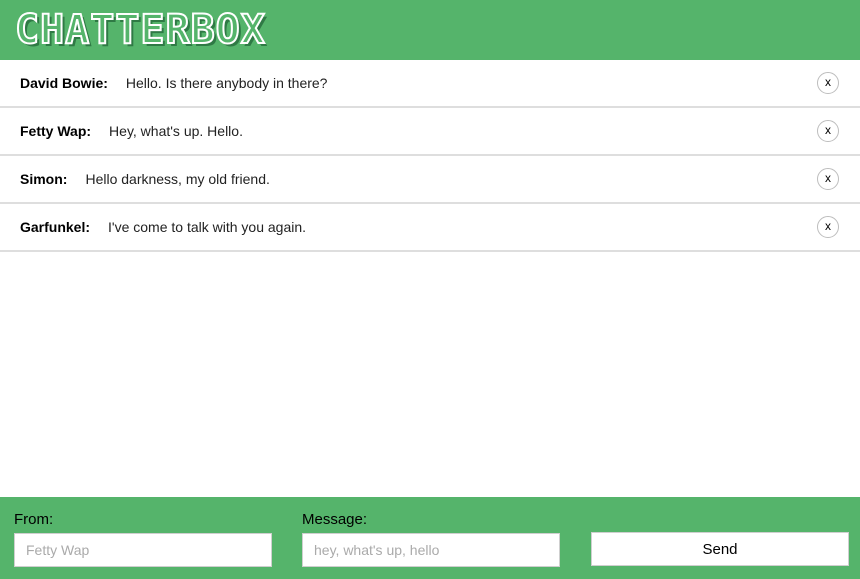 The image size is (860, 579). I want to click on message-text: Hello darkness, my old friend., so click(177, 179).